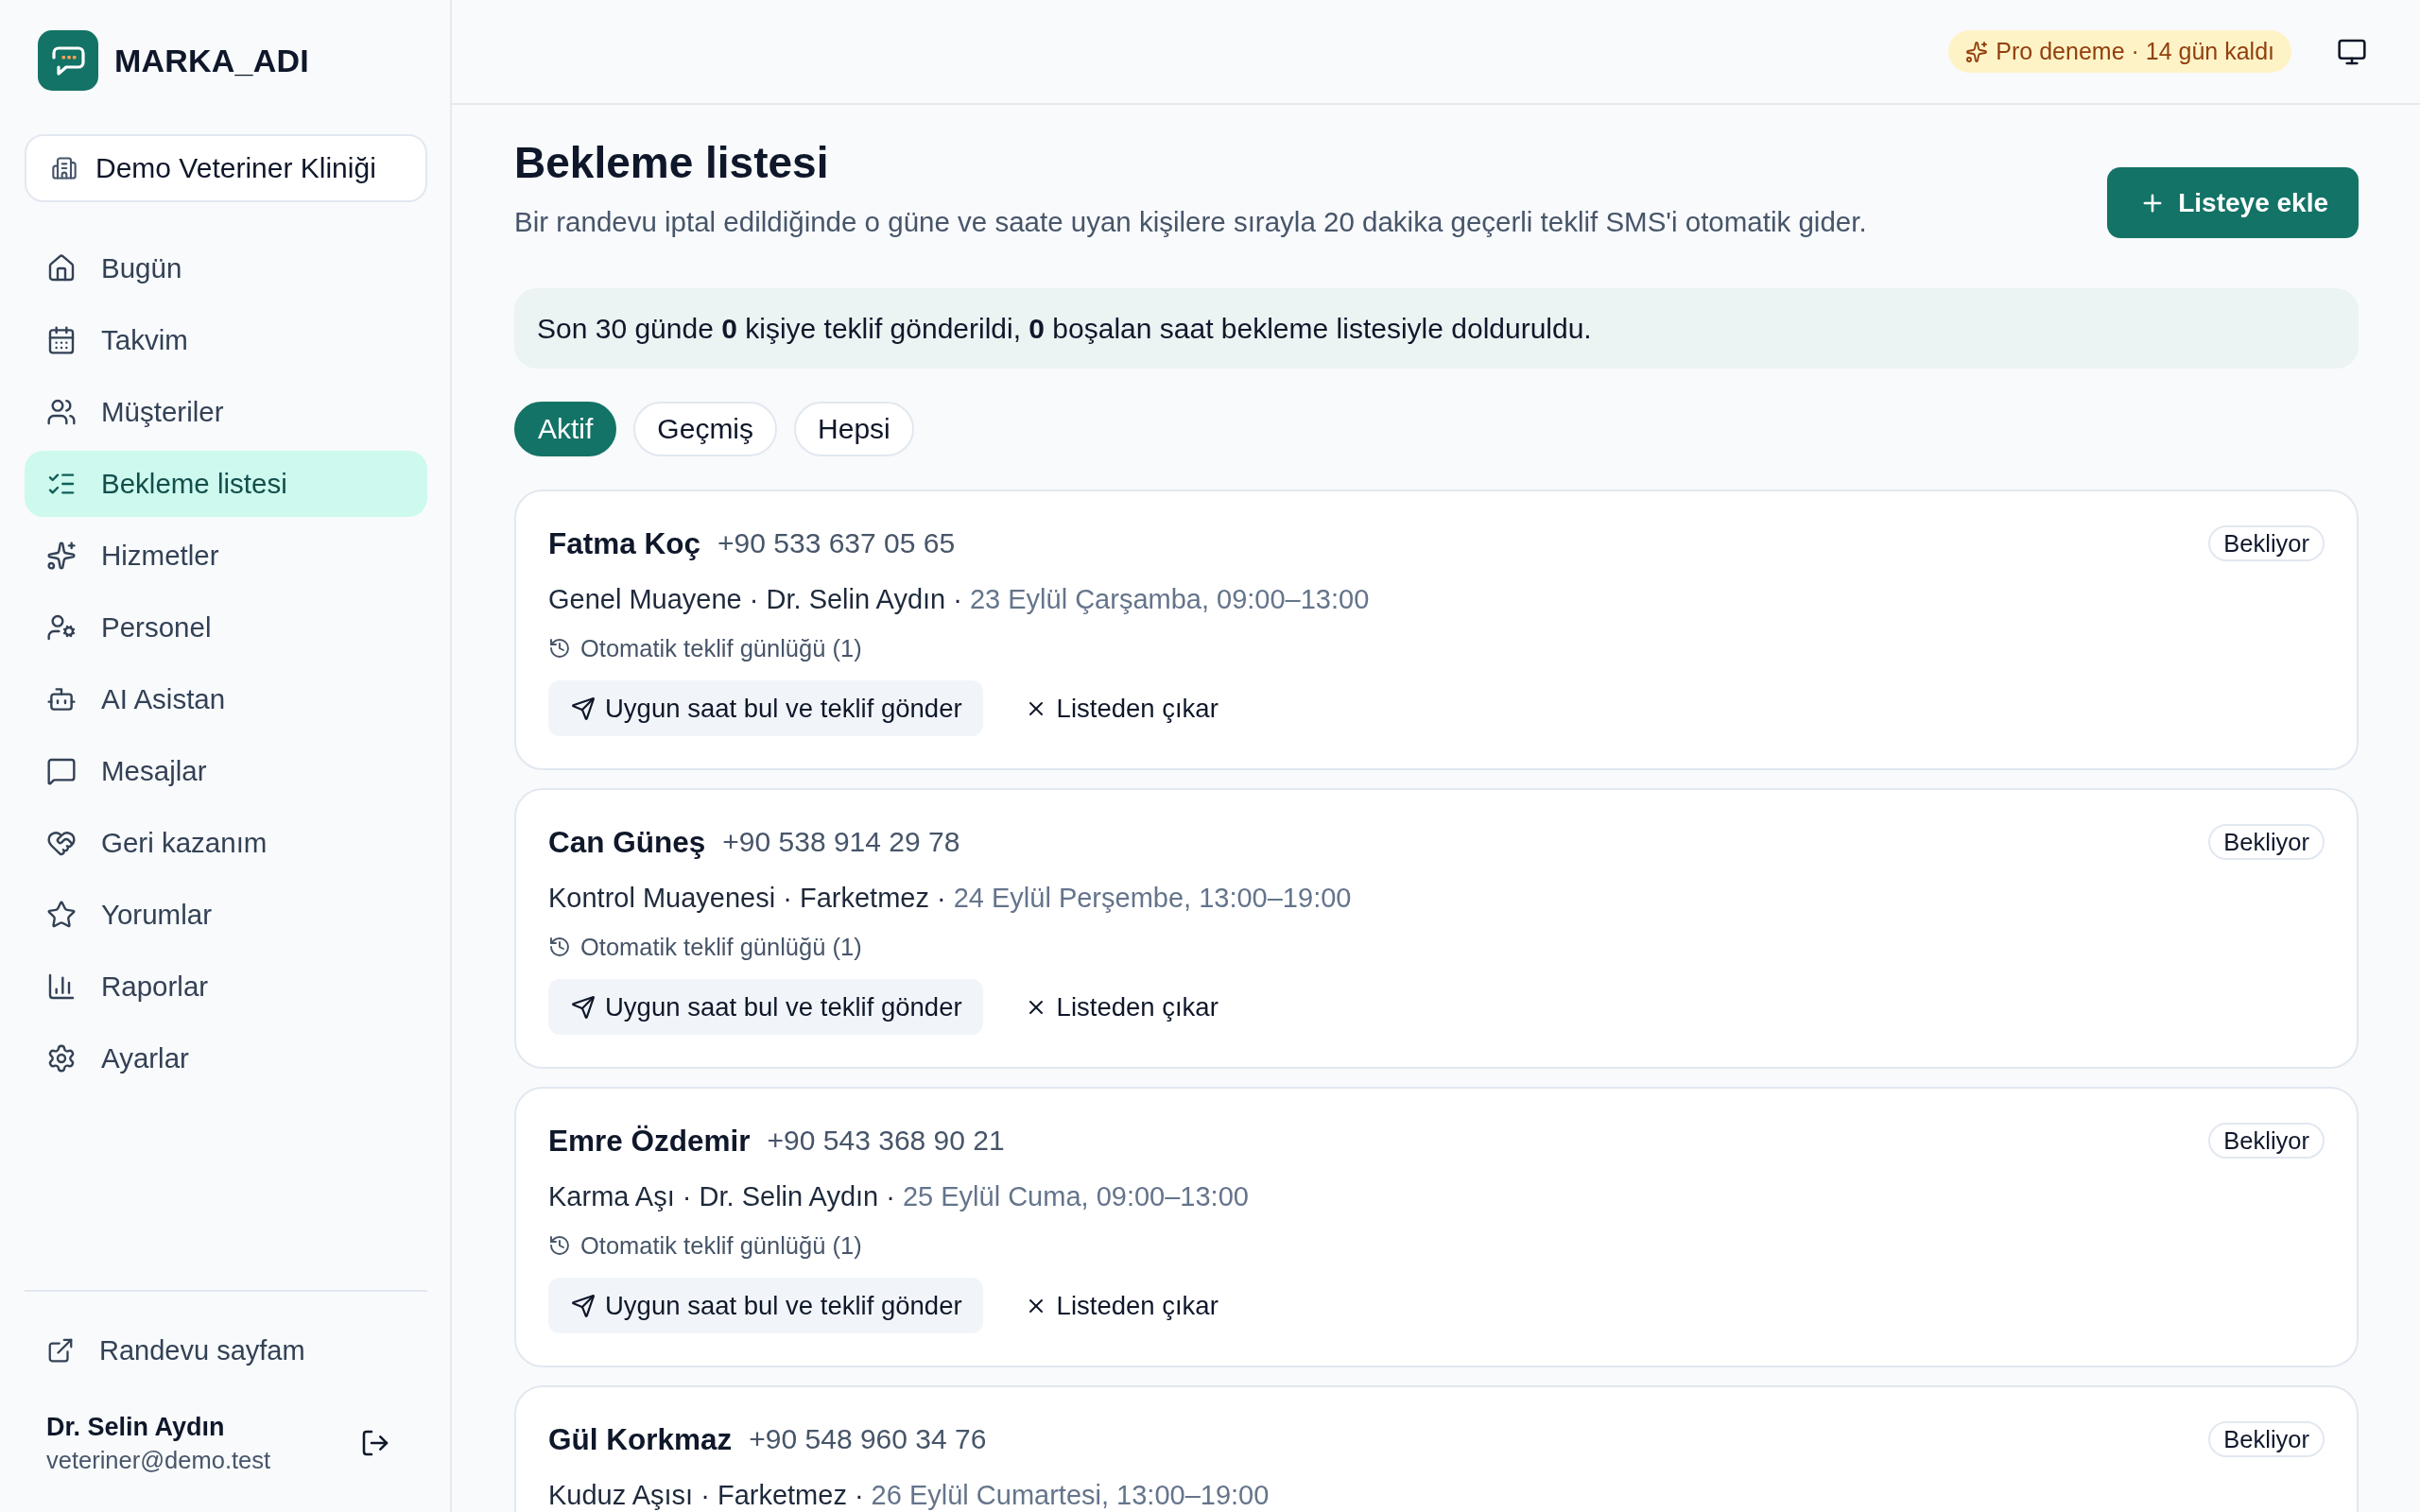  What do you see at coordinates (640, 1439) in the screenshot?
I see `customer-name: Gül Korkmaz` at bounding box center [640, 1439].